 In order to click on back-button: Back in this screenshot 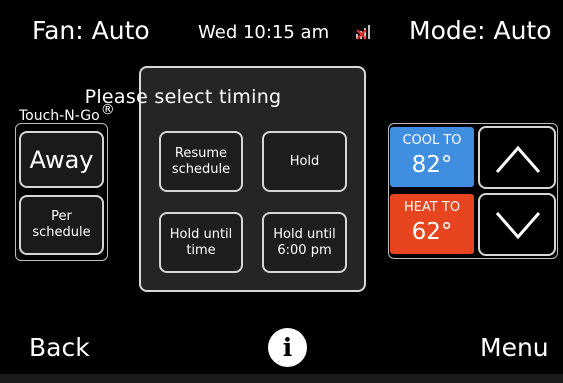, I will do `click(59, 347)`.